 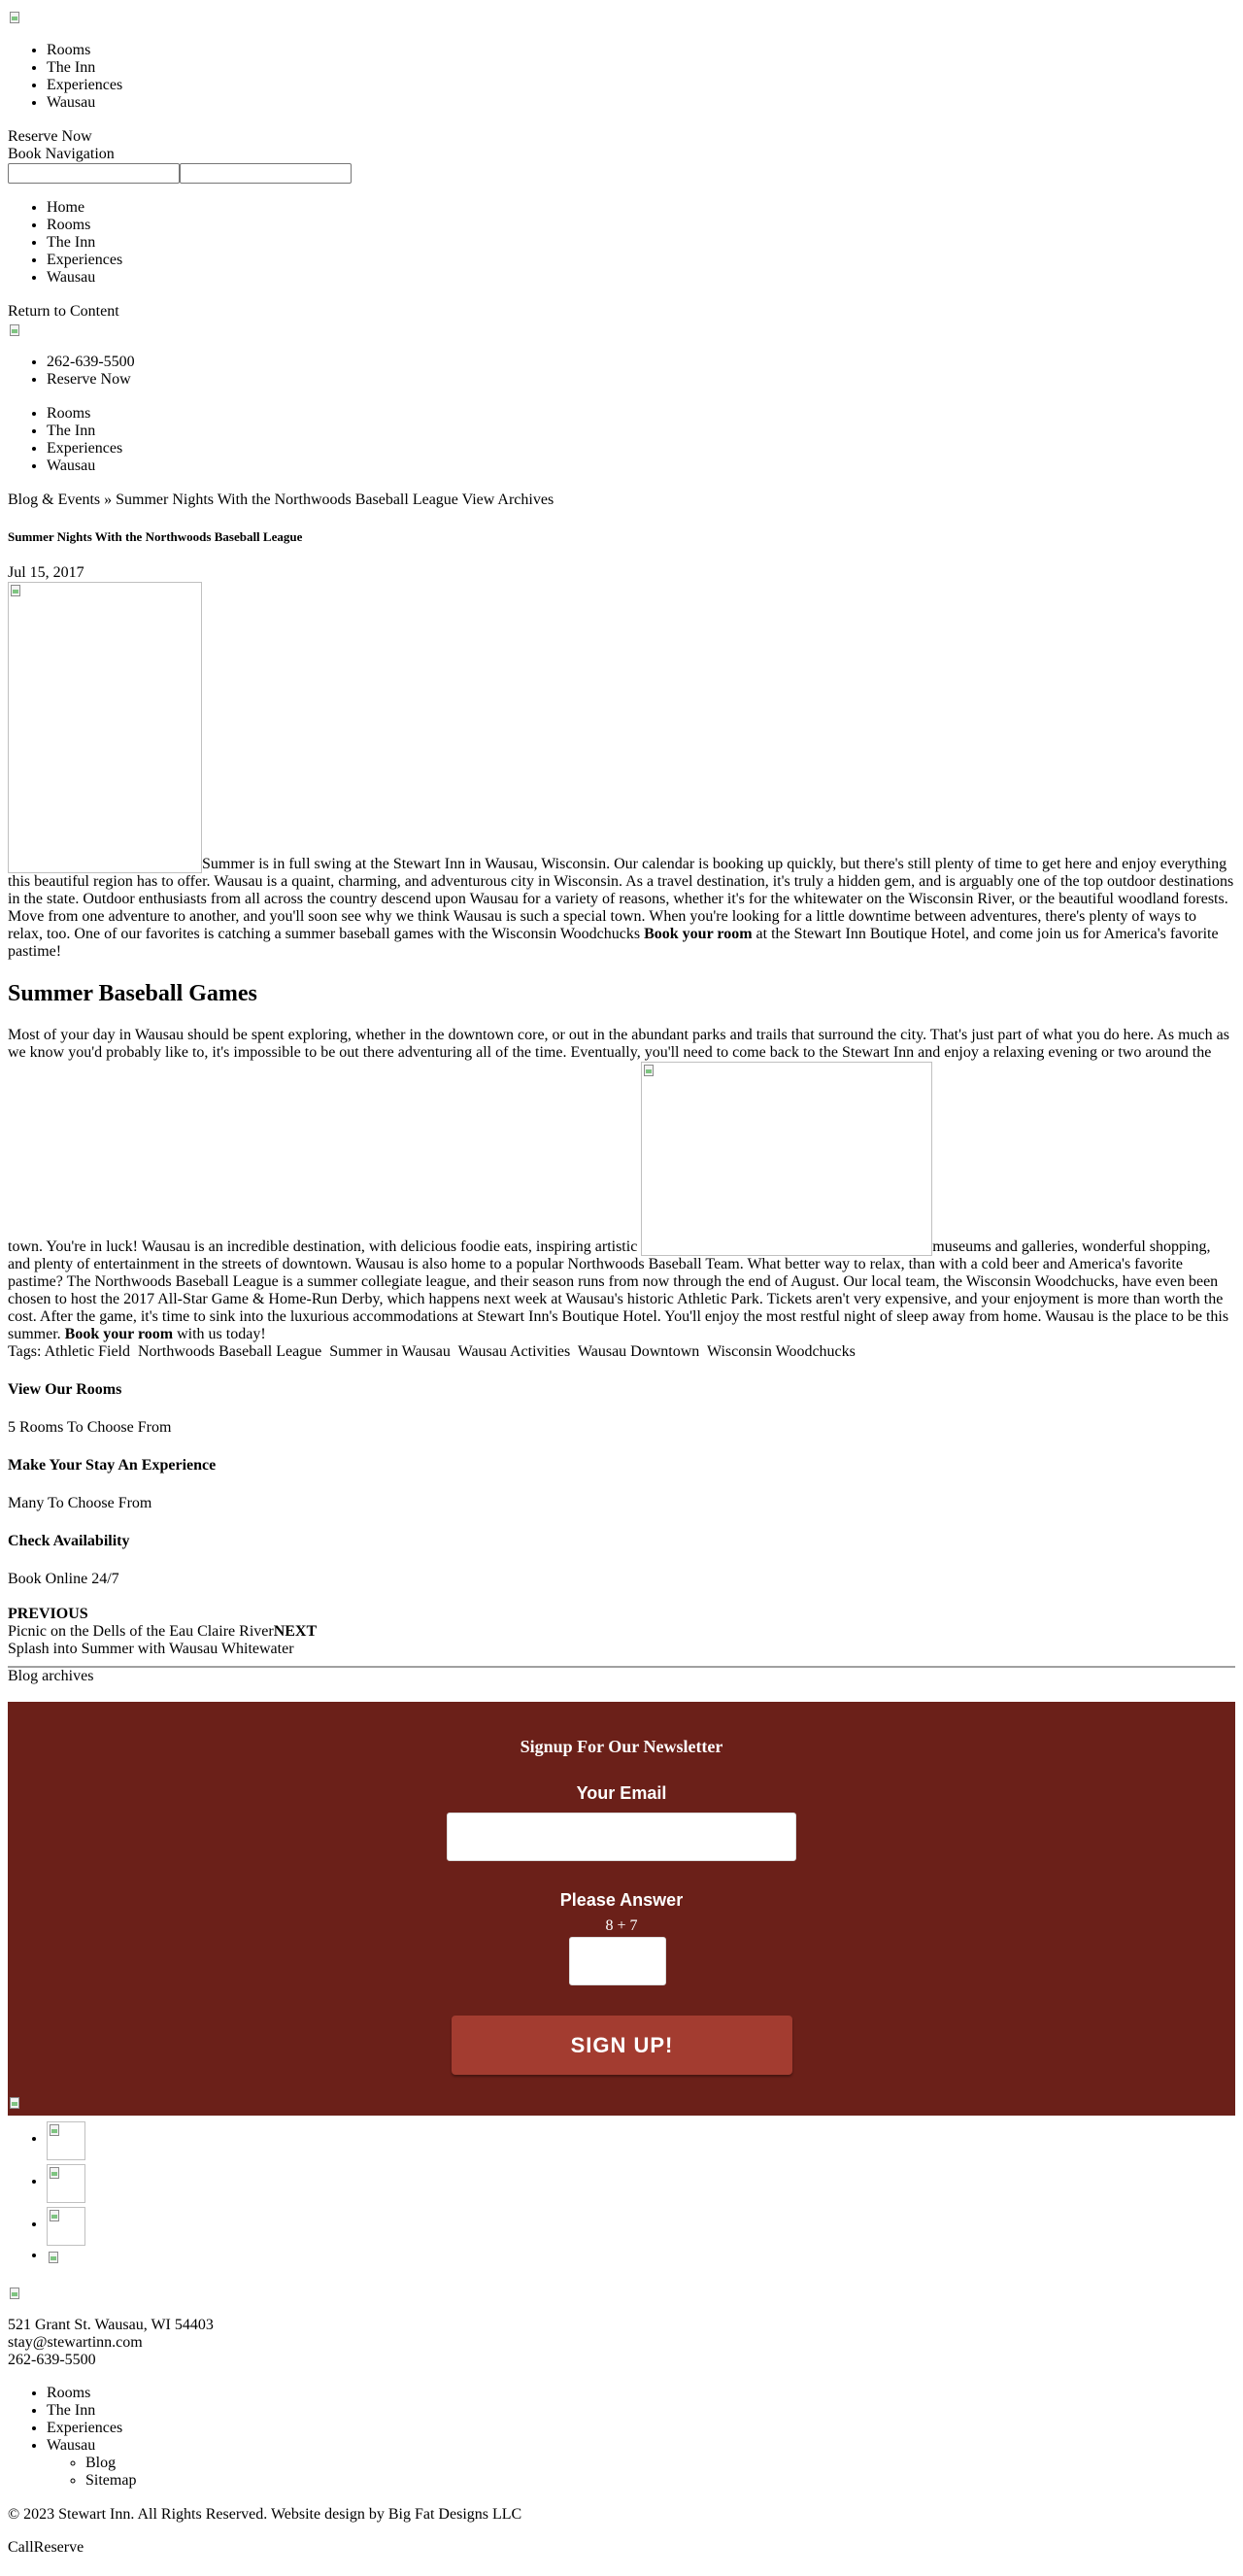 What do you see at coordinates (21, 2547) in the screenshot?
I see `call-button: Call` at bounding box center [21, 2547].